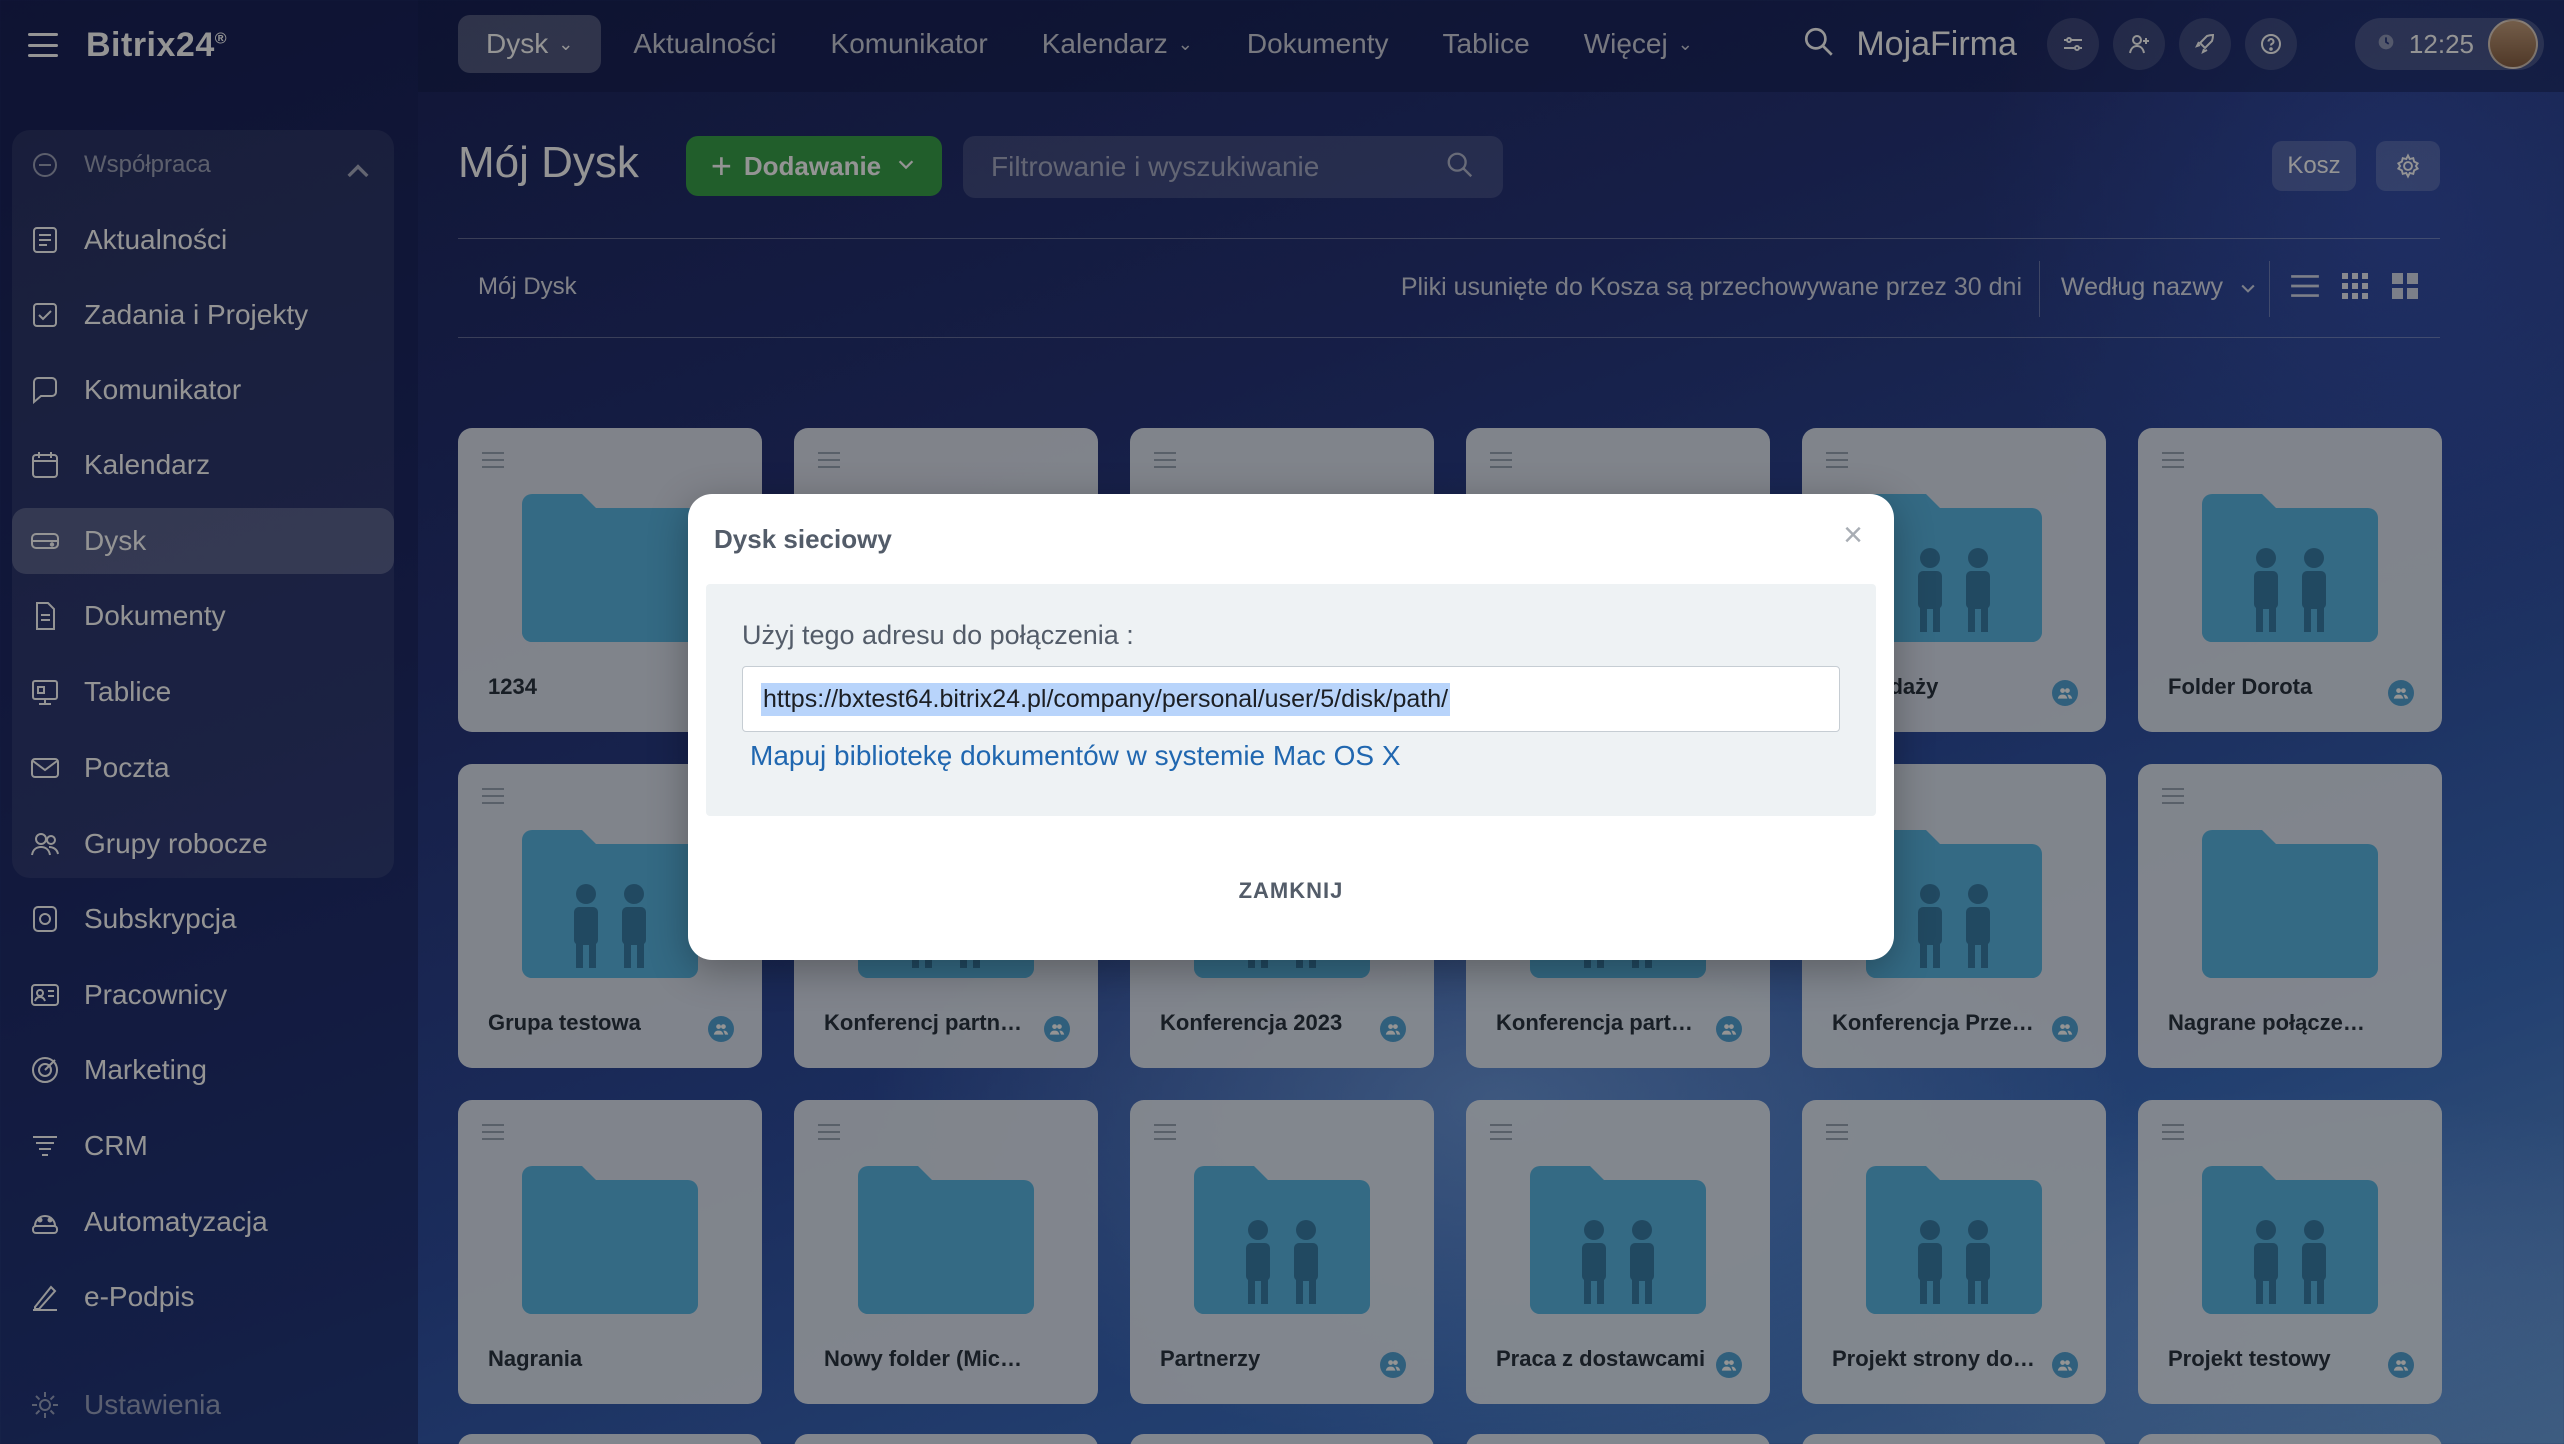 This screenshot has width=2564, height=1444. Describe the element at coordinates (938, 635) in the screenshot. I see `dialog-label: Użyj tego adresu do połączenia :` at that location.